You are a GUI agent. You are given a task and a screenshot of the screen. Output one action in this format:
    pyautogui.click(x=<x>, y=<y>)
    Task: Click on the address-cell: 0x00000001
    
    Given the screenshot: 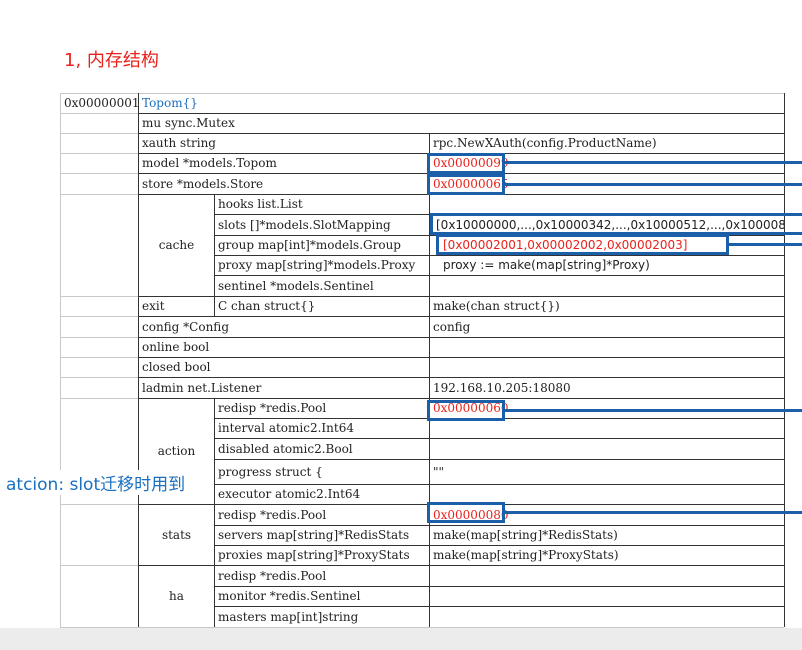 What is the action you would take?
    pyautogui.click(x=101, y=103)
    